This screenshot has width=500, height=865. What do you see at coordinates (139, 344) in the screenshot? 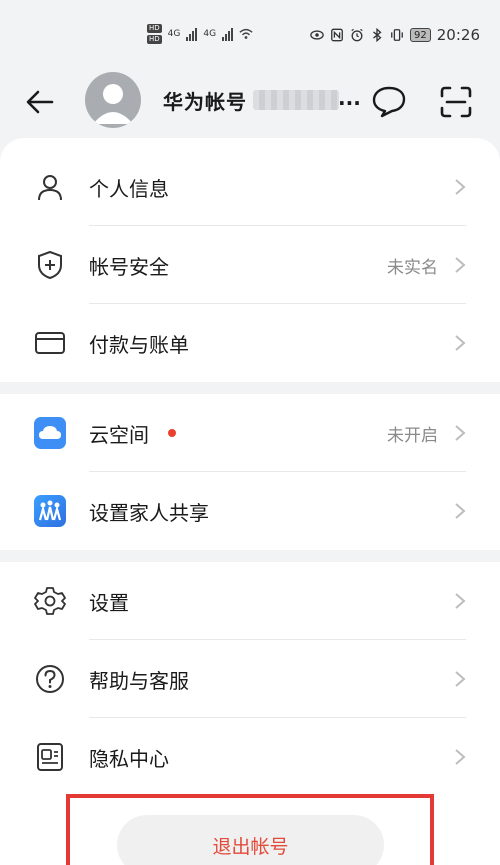
I see `menu-item-label: 付款与账单` at bounding box center [139, 344].